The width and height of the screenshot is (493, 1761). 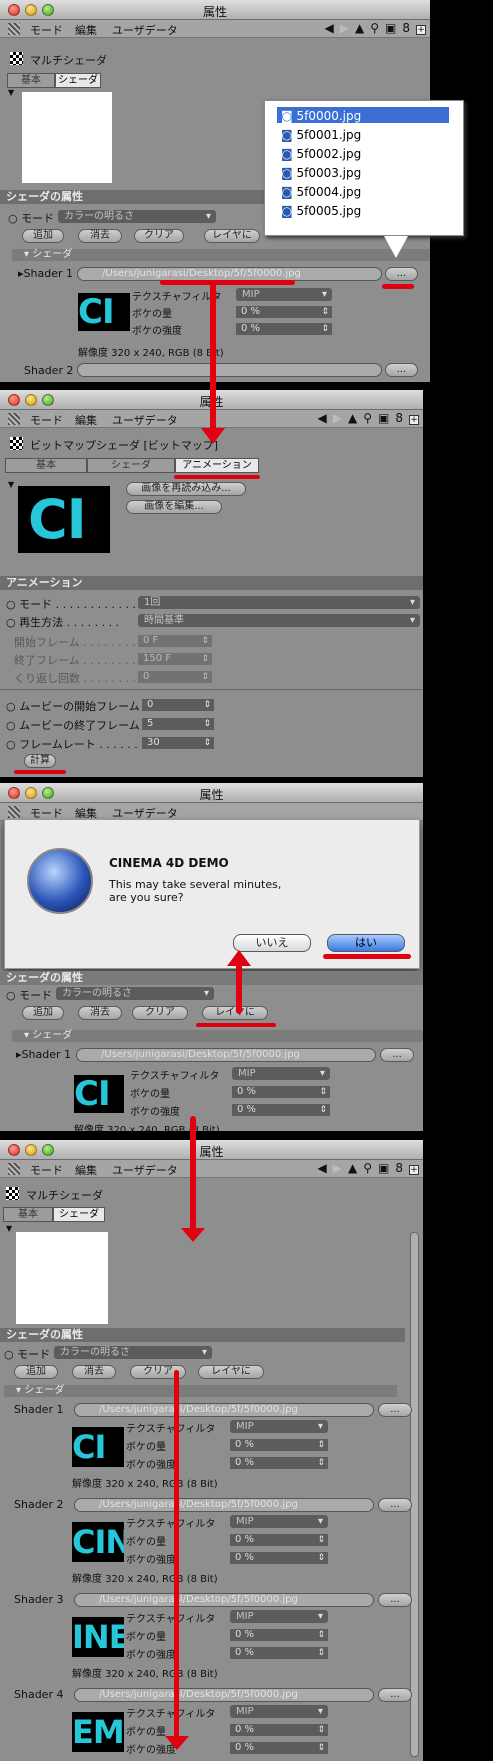 What do you see at coordinates (178, 743) in the screenshot?
I see `frame-rate-input: 30` at bounding box center [178, 743].